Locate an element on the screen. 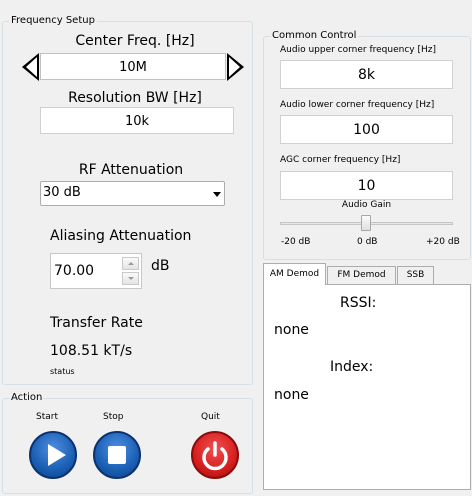 This screenshot has height=496, width=472. dropdown-arrow-icon is located at coordinates (217, 194).